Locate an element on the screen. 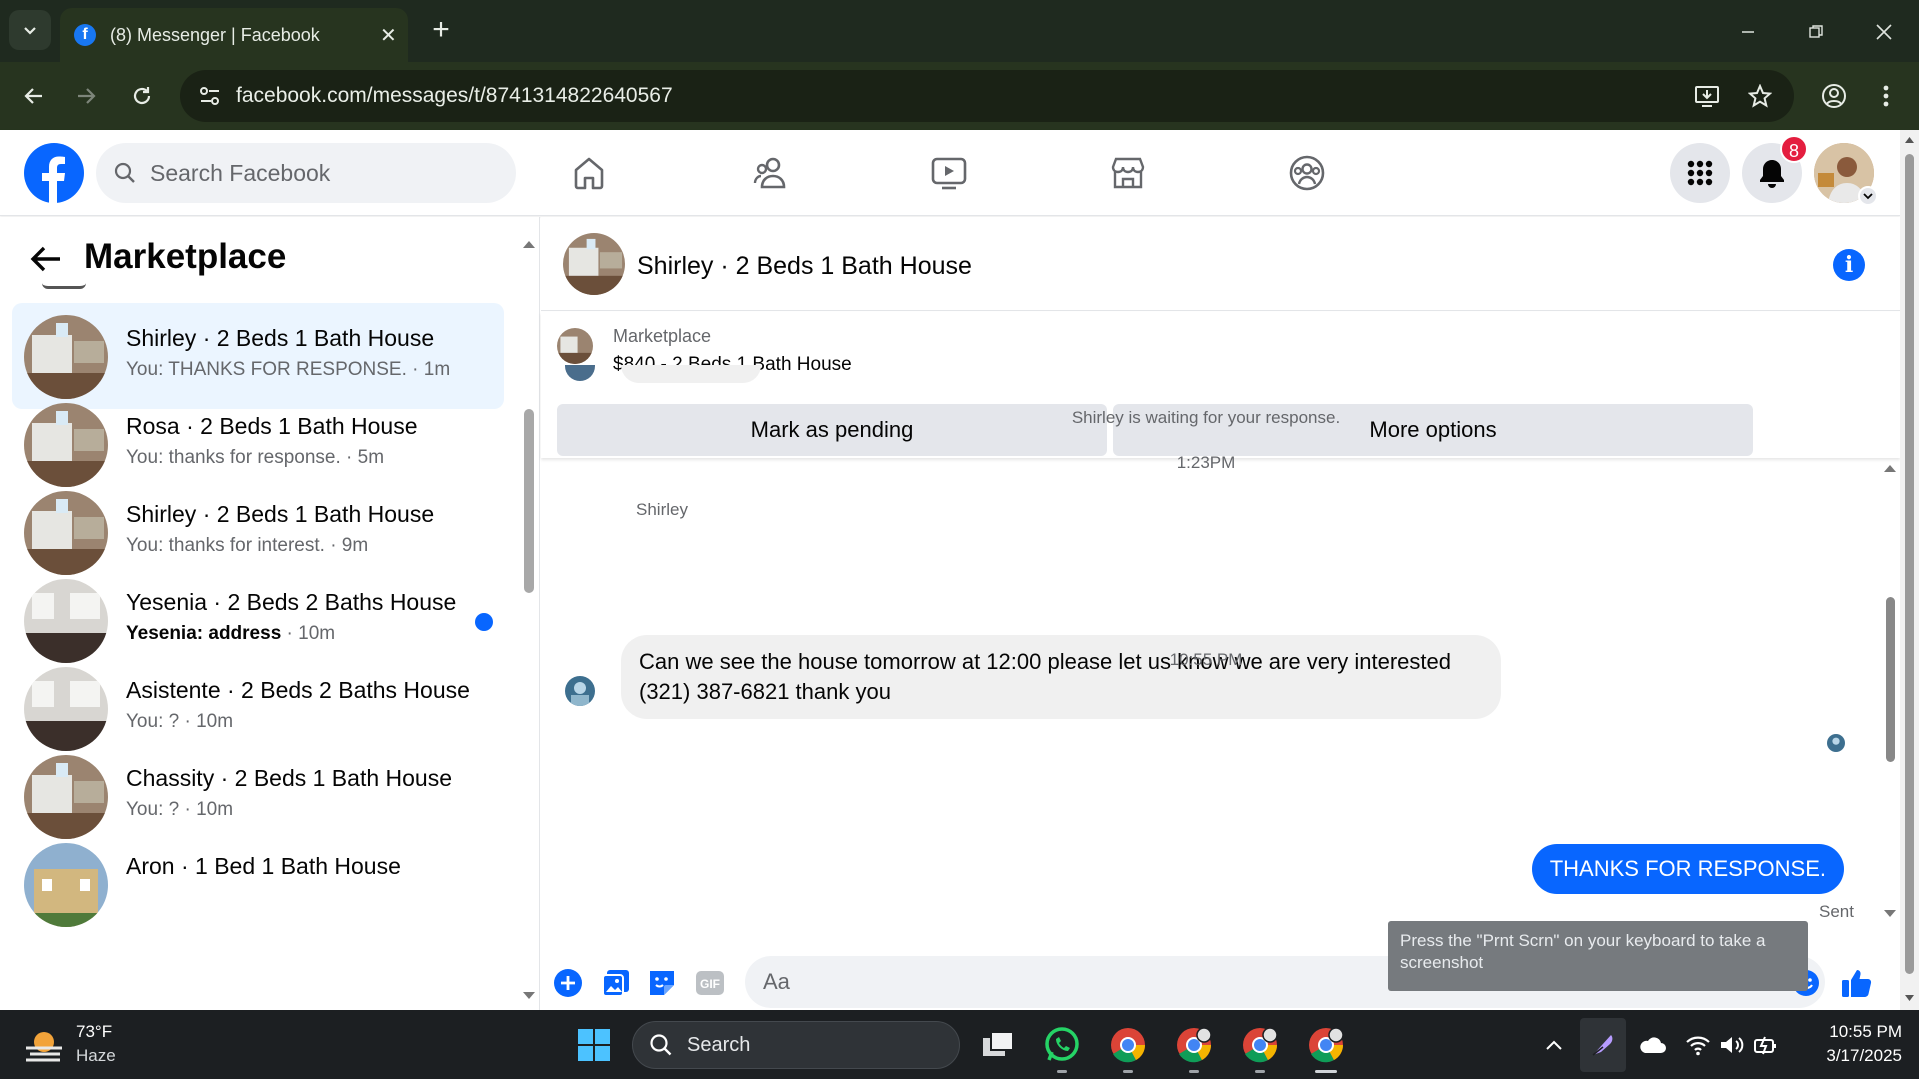 The image size is (1919, 1079). sticker-button is located at coordinates (662, 983).